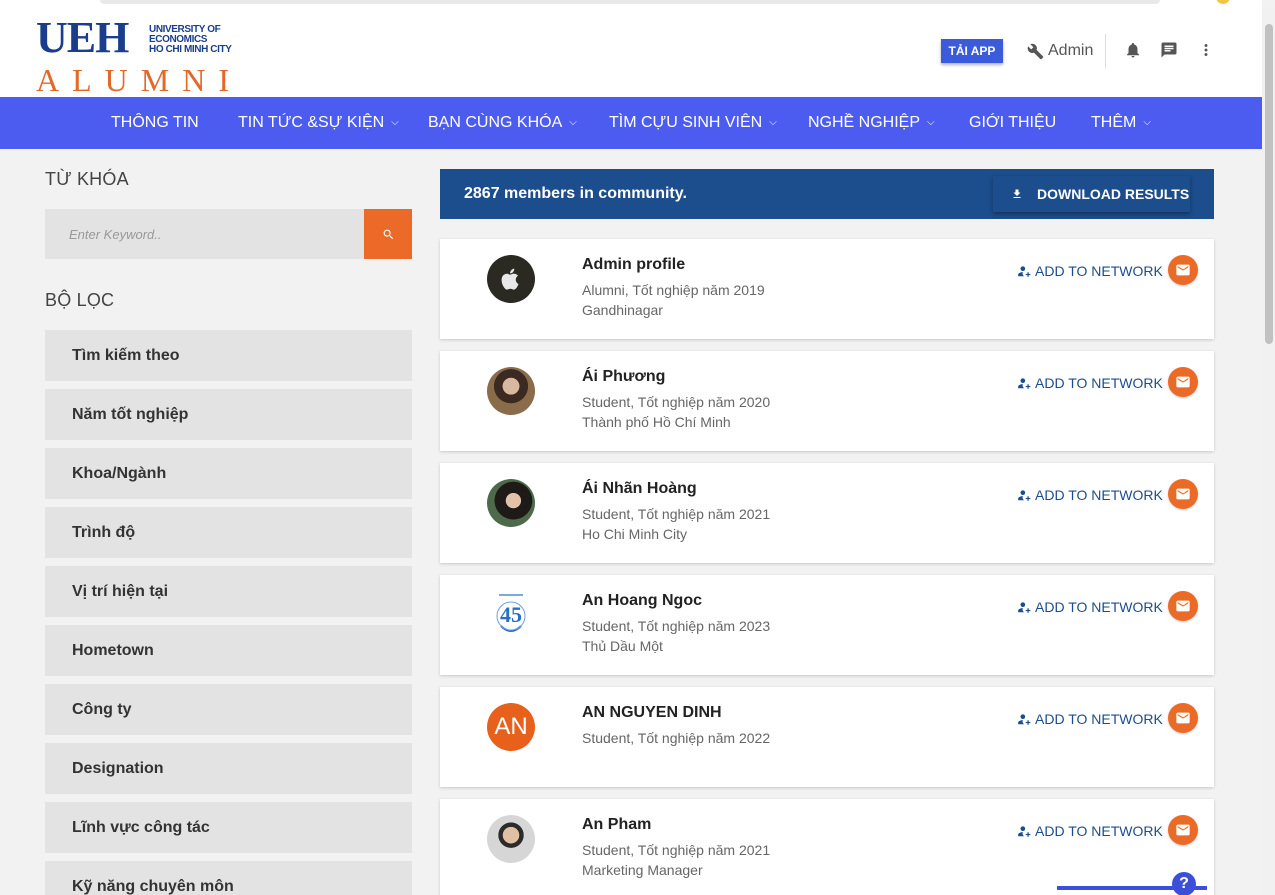 The height and width of the screenshot is (895, 1275). What do you see at coordinates (622, 646) in the screenshot?
I see `member-location: Thủ Dầu Một` at bounding box center [622, 646].